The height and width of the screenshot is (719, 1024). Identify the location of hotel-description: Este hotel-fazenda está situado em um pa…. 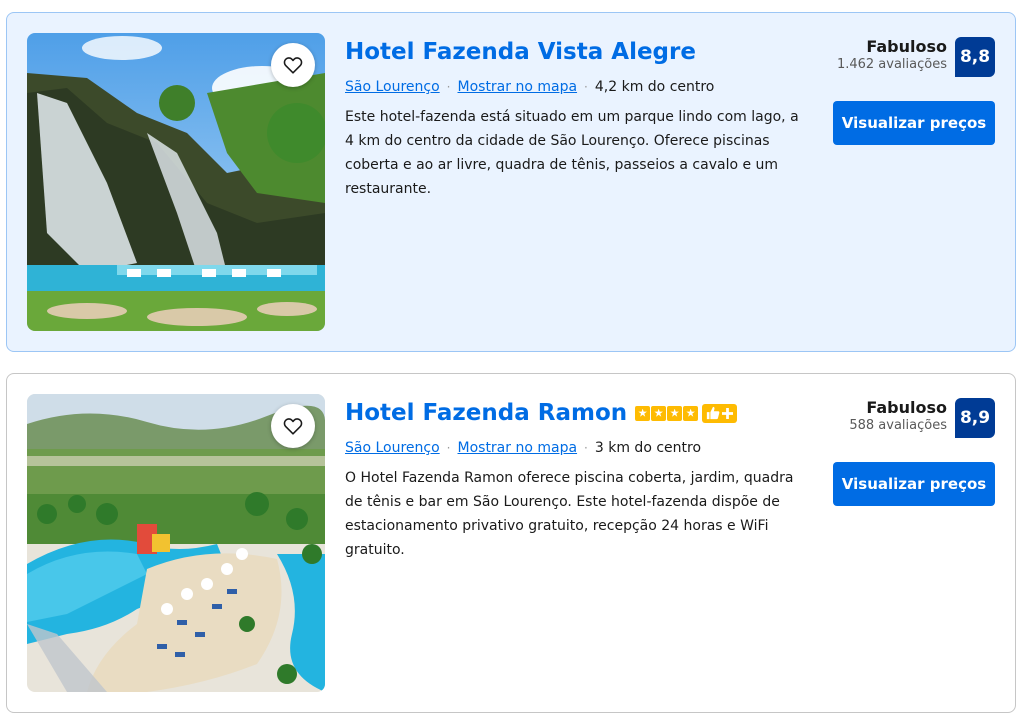
(572, 153).